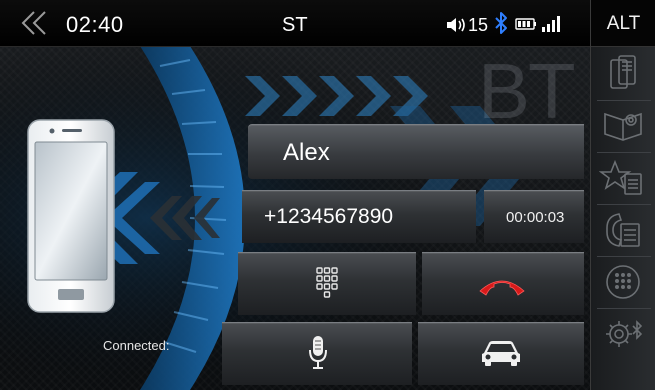 This screenshot has width=655, height=390. What do you see at coordinates (501, 23) in the screenshot?
I see `bluetooth-icon` at bounding box center [501, 23].